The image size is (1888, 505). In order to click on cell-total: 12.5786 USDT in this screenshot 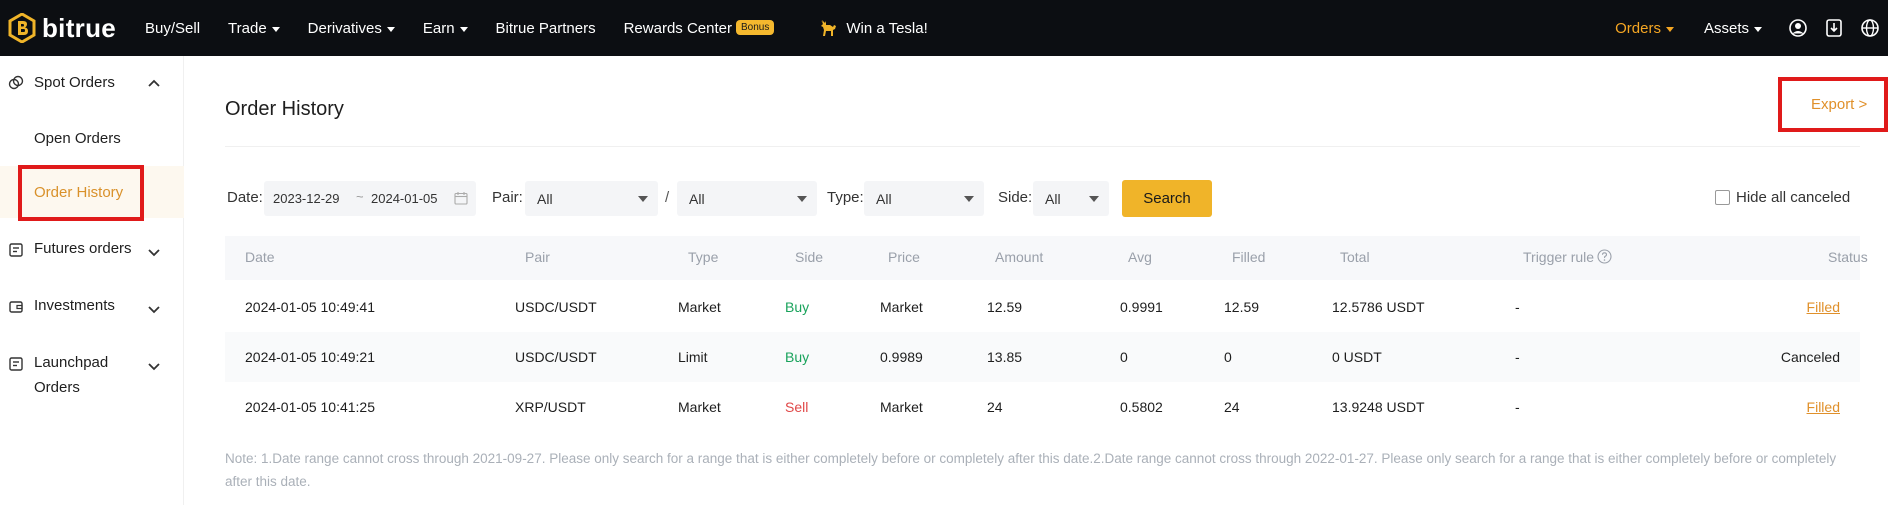, I will do `click(1378, 307)`.